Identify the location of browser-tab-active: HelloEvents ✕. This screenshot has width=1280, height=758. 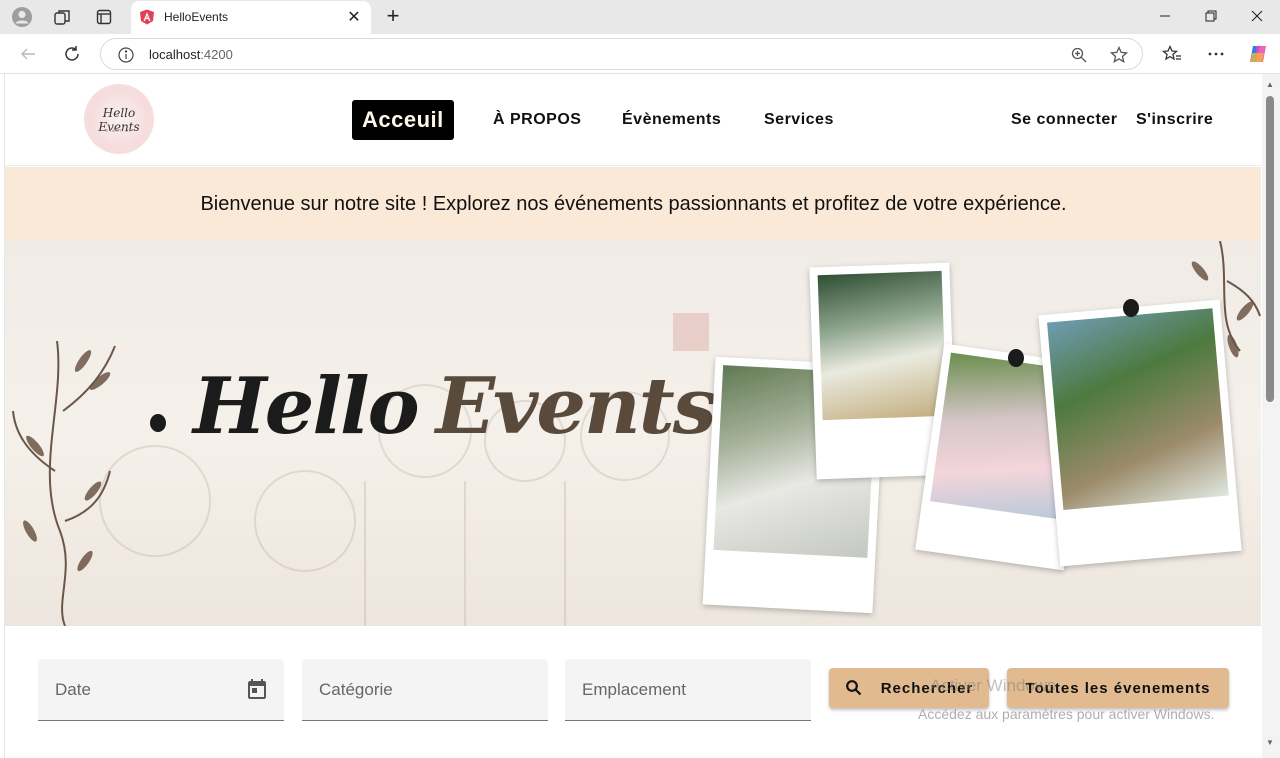
(251, 17).